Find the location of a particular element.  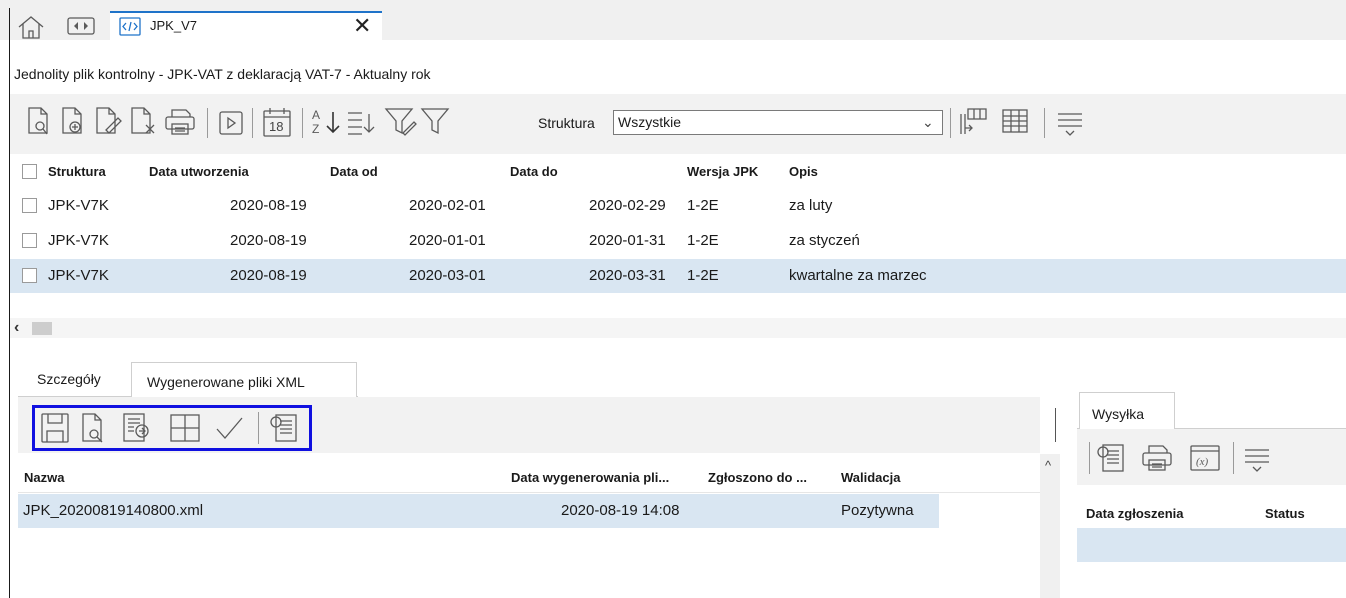

structure-select: Wszystkie ⌄ is located at coordinates (778, 122).